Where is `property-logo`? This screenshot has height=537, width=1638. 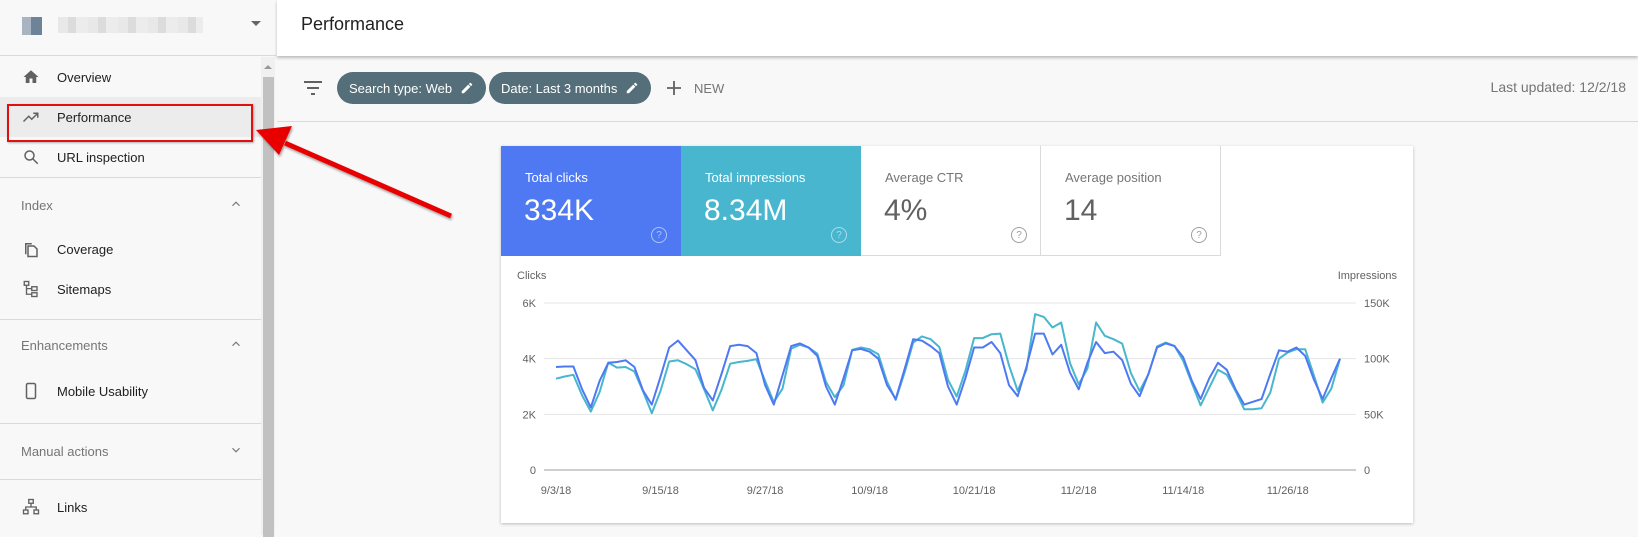 property-logo is located at coordinates (32, 26).